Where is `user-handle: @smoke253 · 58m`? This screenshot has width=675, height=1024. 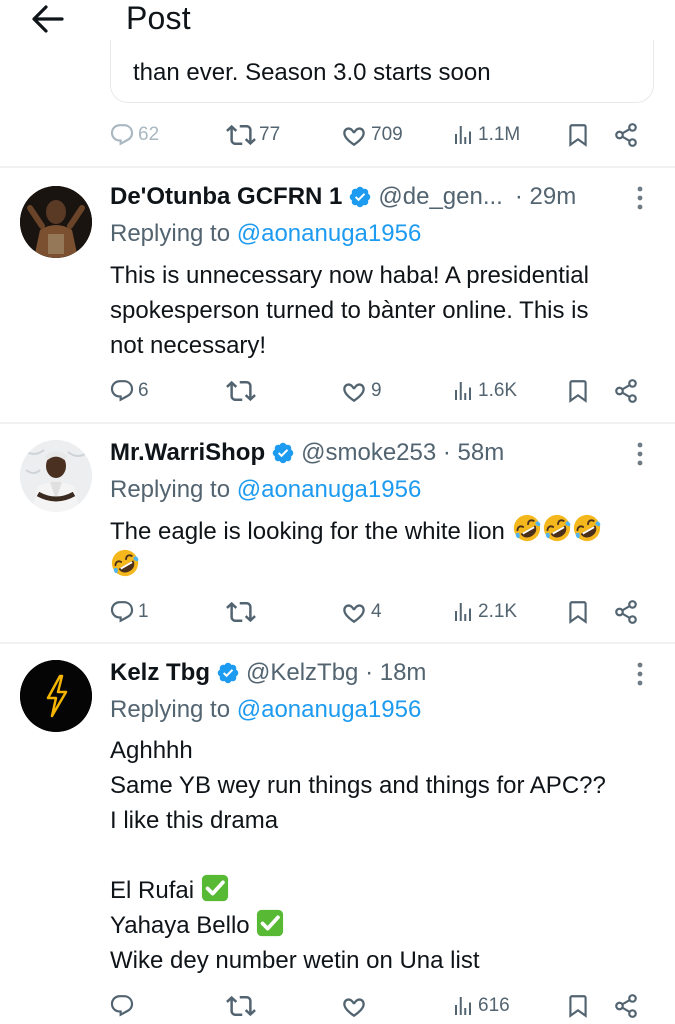
user-handle: @smoke253 · 58m is located at coordinates (402, 453).